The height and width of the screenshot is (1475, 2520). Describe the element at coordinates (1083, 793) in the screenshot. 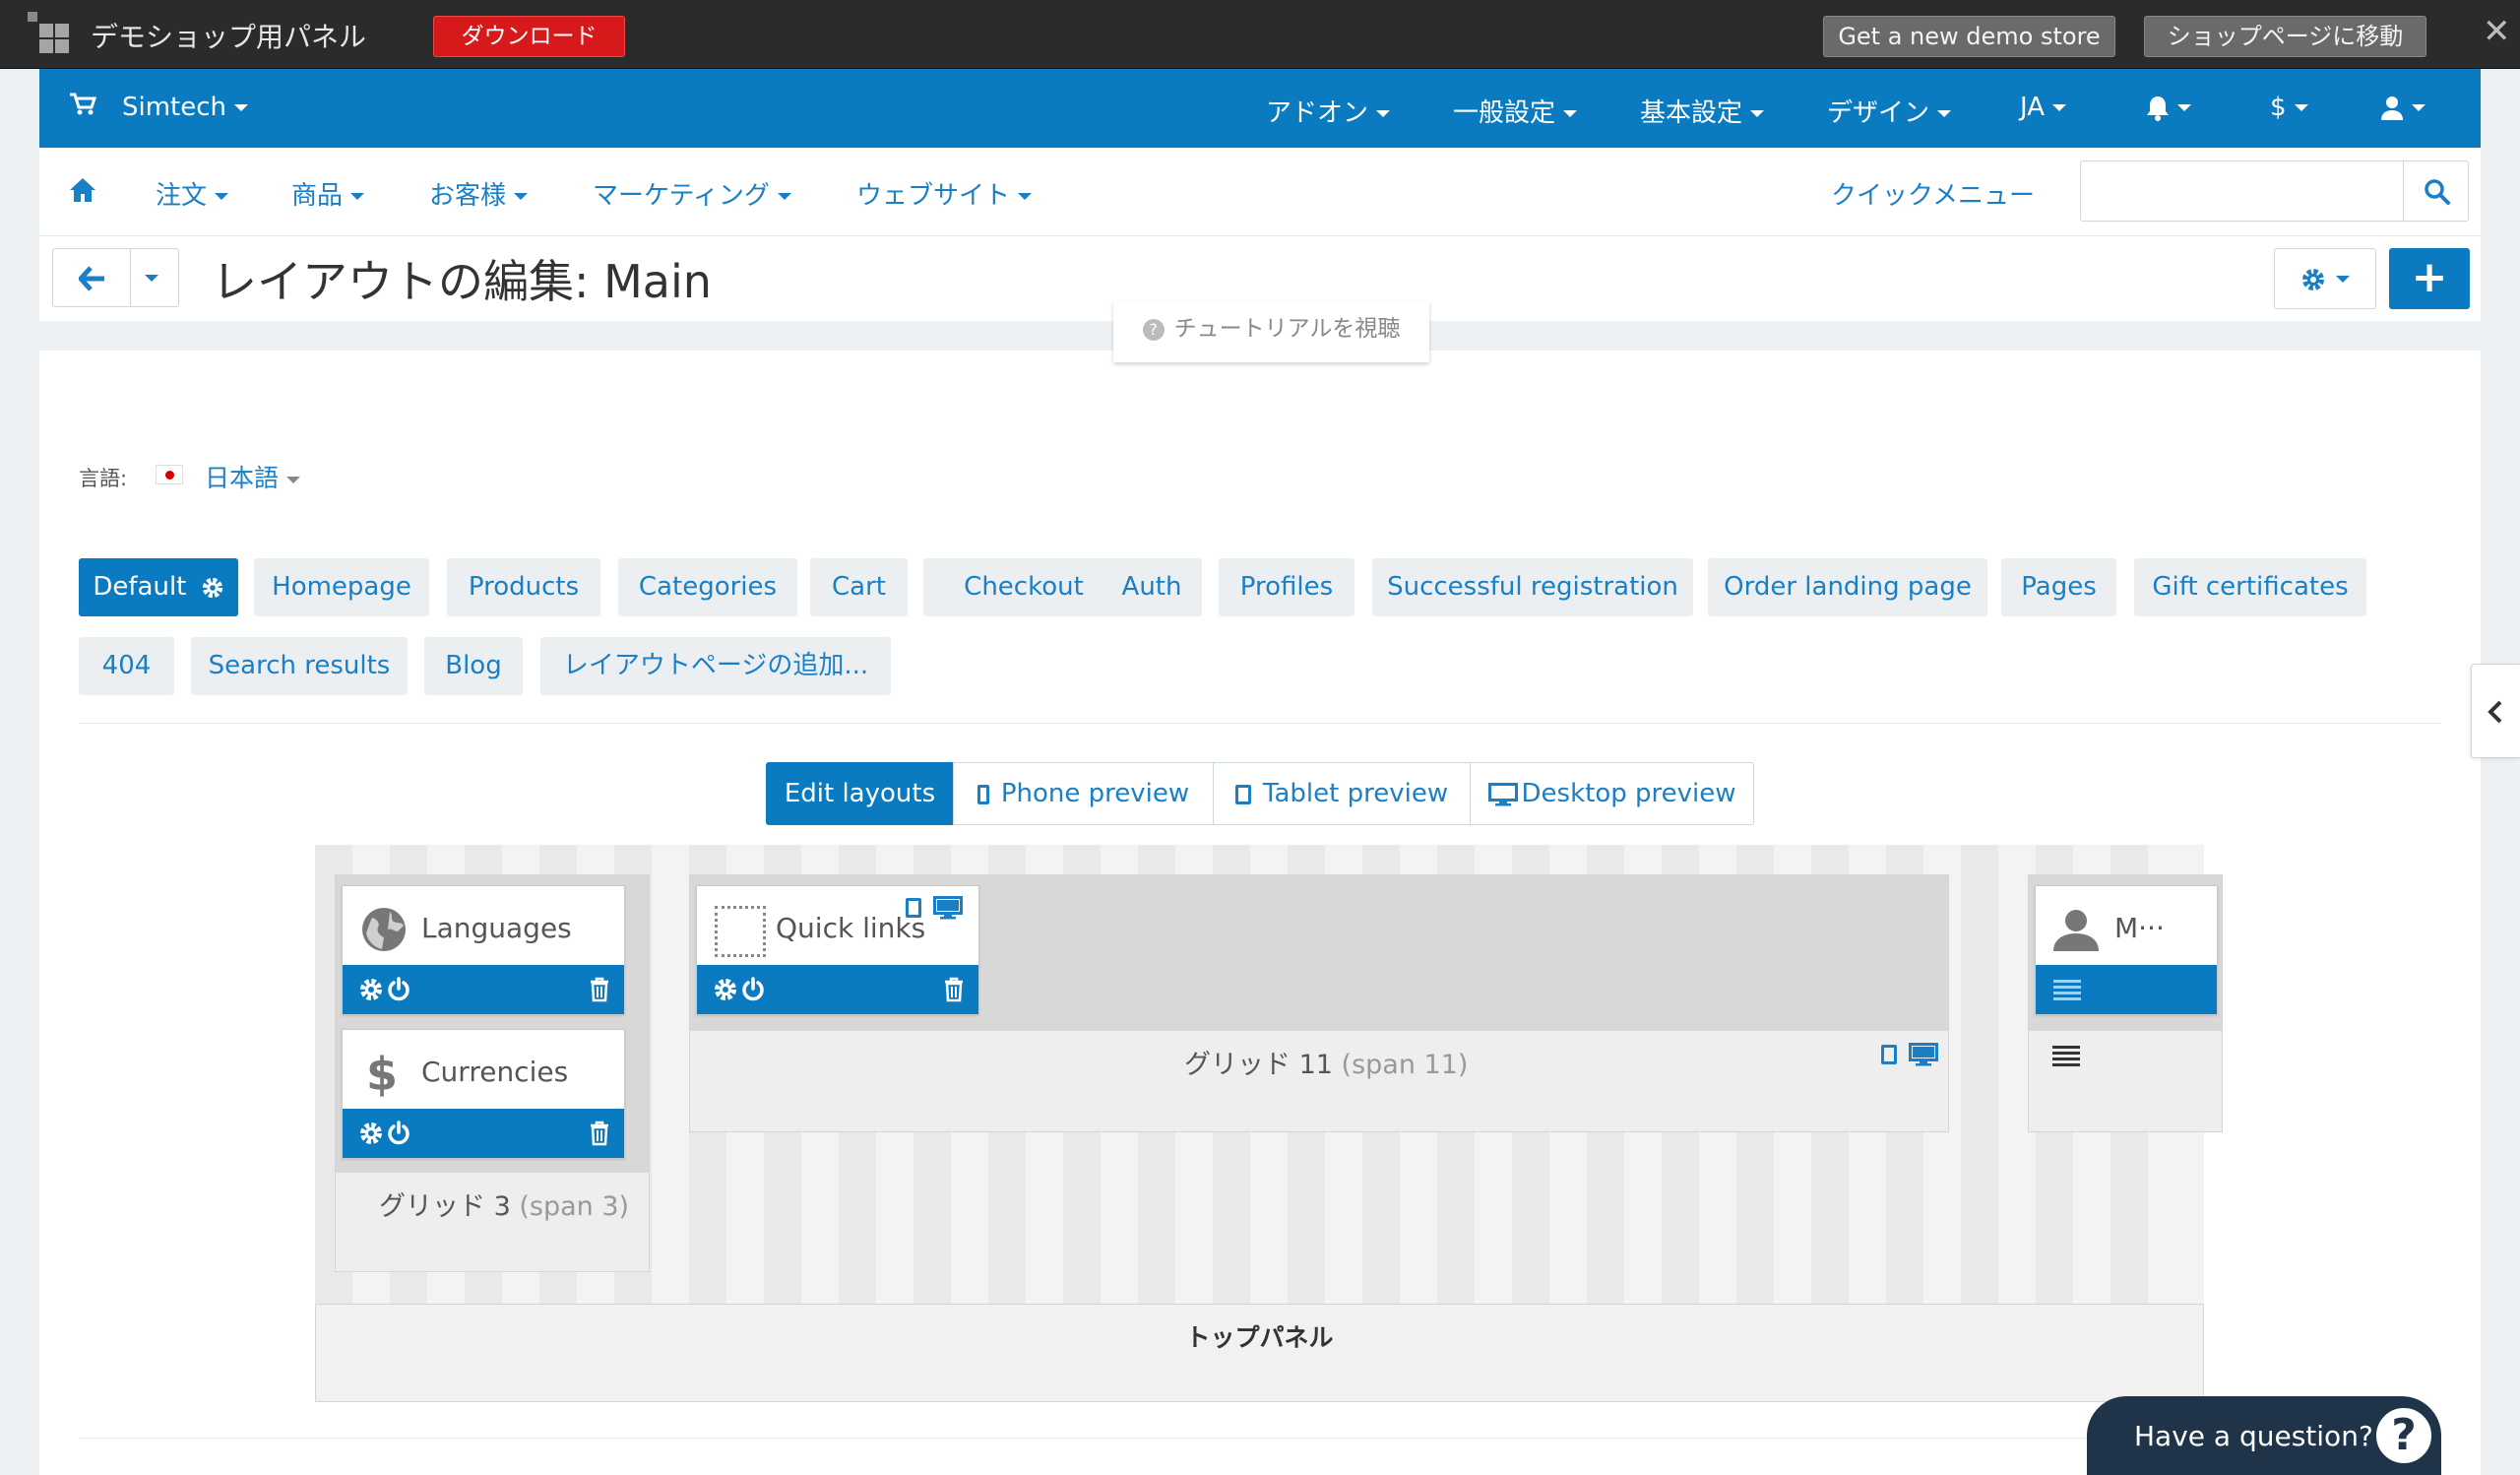

I see `phone-preview-button: Phone preview` at that location.